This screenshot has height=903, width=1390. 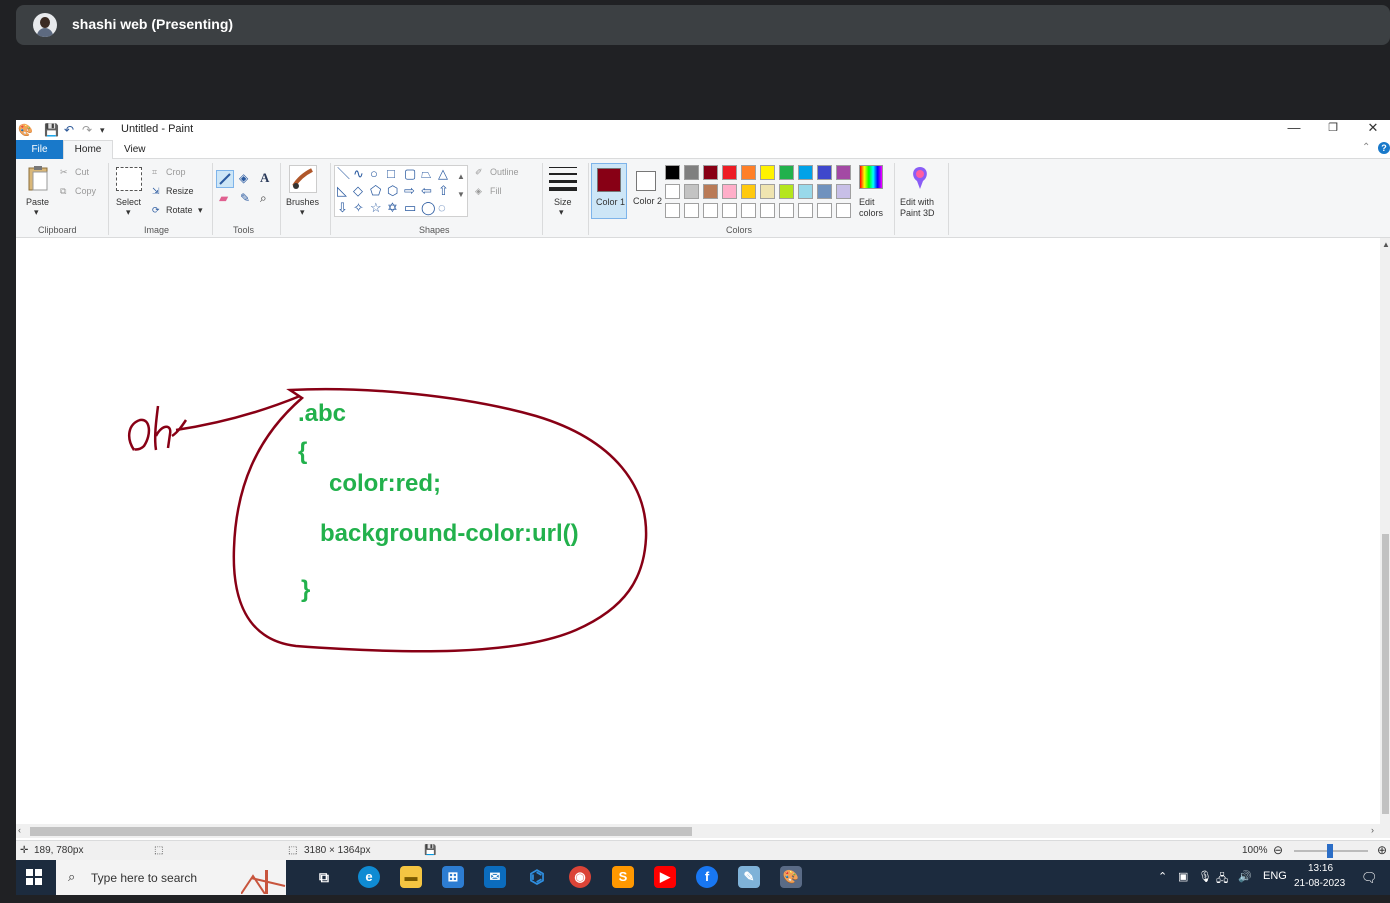 What do you see at coordinates (707, 877) in the screenshot?
I see `facebook-icon: f` at bounding box center [707, 877].